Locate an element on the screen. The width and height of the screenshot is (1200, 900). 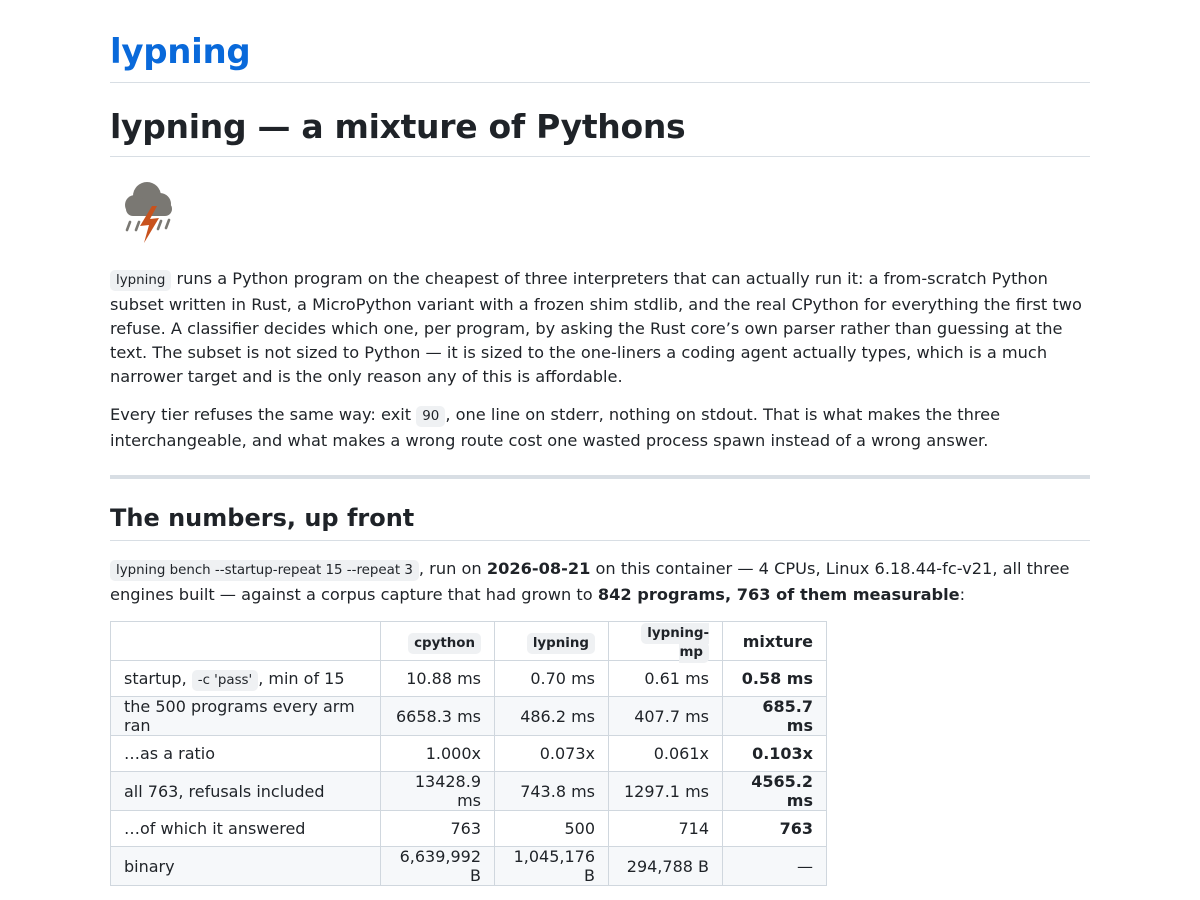
table-cell: 486.2 ms is located at coordinates (551, 716).